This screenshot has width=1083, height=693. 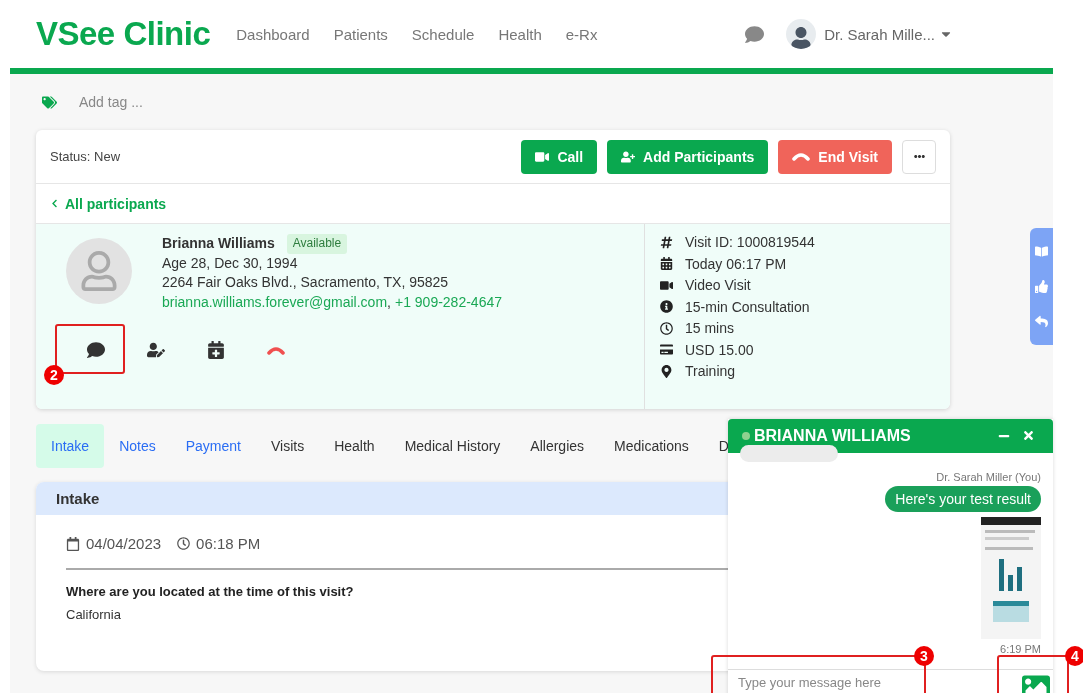 What do you see at coordinates (1074, 656) in the screenshot?
I see `step-number: 4` at bounding box center [1074, 656].